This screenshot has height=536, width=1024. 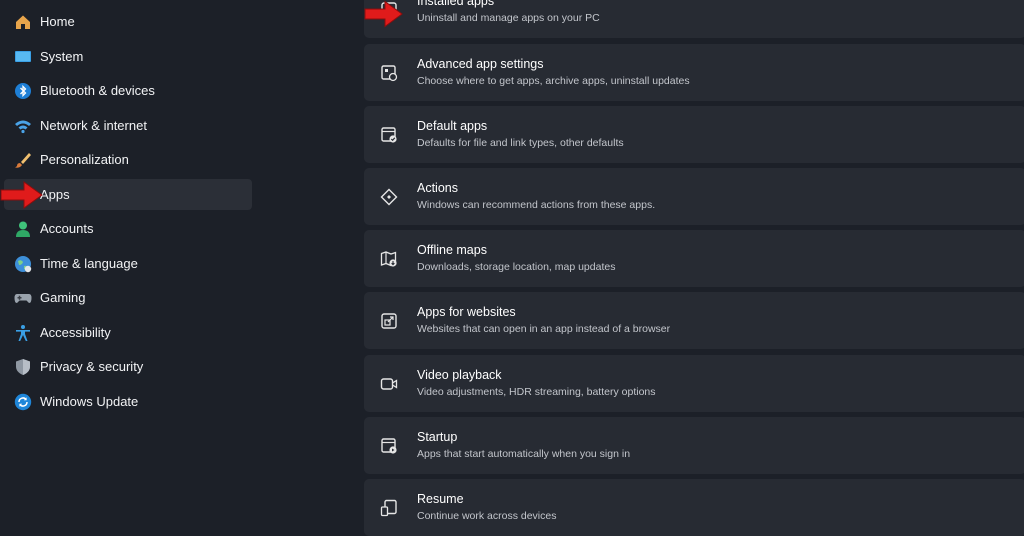 What do you see at coordinates (23, 126) in the screenshot?
I see `wifi-icon` at bounding box center [23, 126].